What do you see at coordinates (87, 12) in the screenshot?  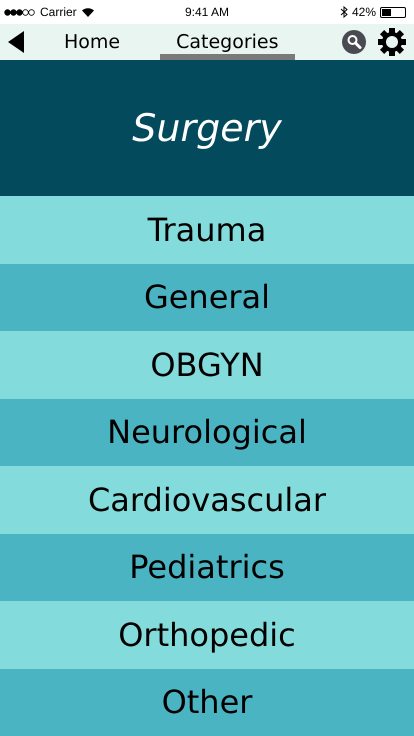 I see `wifi-icon` at bounding box center [87, 12].